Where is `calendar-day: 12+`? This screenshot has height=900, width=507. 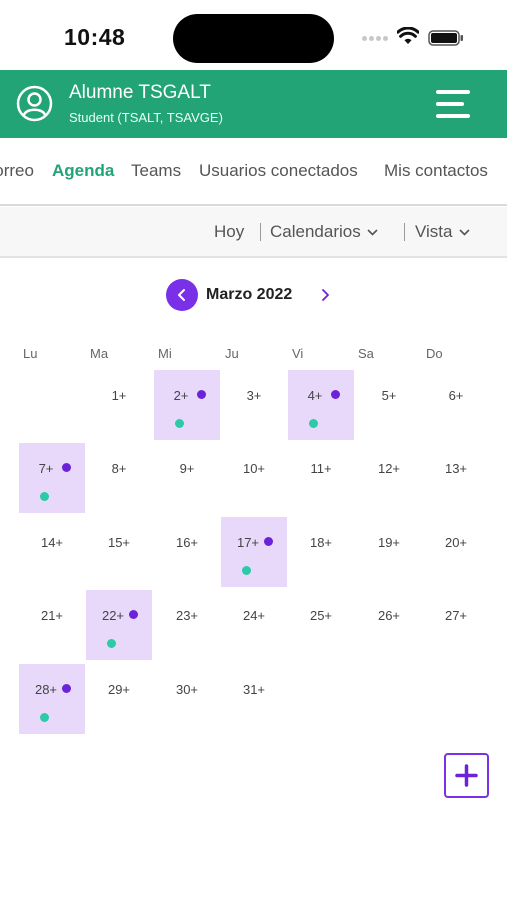
calendar-day: 12+ is located at coordinates (389, 478).